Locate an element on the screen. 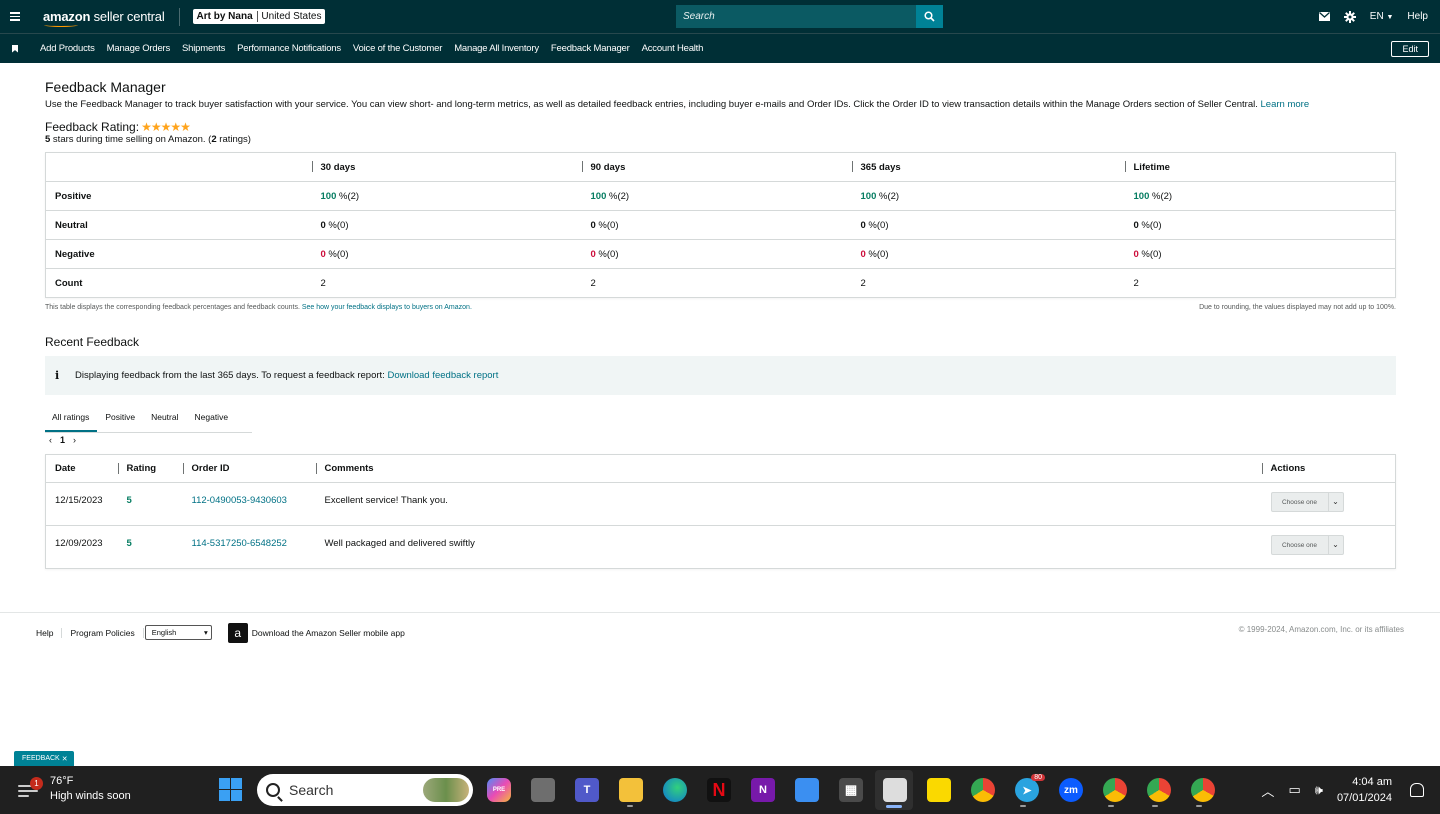 Image resolution: width=1440 pixels, height=814 pixels. positive-pct: 100 is located at coordinates (328, 196).